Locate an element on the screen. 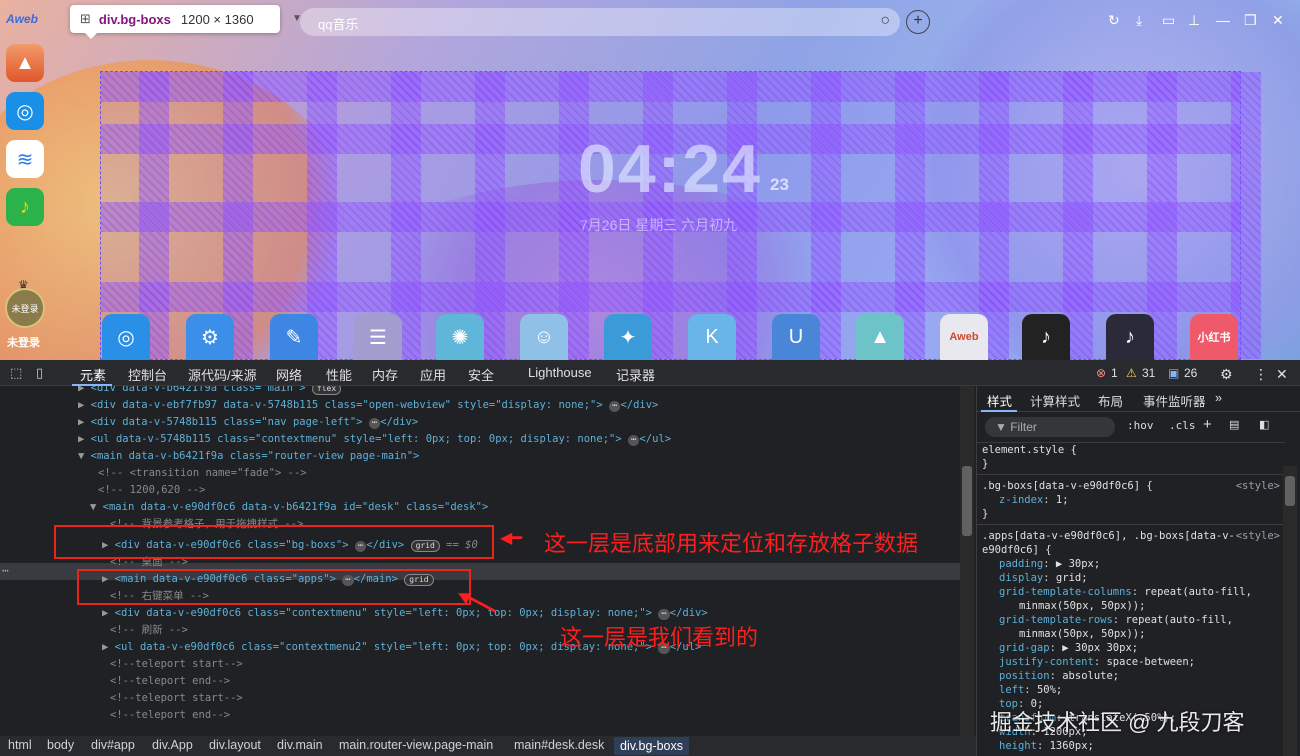  css-declaration: padding: ▶ 30px; is located at coordinates (1049, 564).